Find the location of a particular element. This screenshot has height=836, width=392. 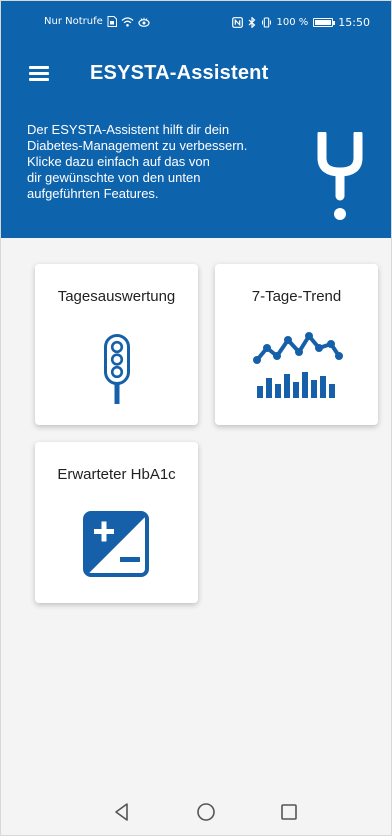

battery-percent: 100 % is located at coordinates (292, 22).